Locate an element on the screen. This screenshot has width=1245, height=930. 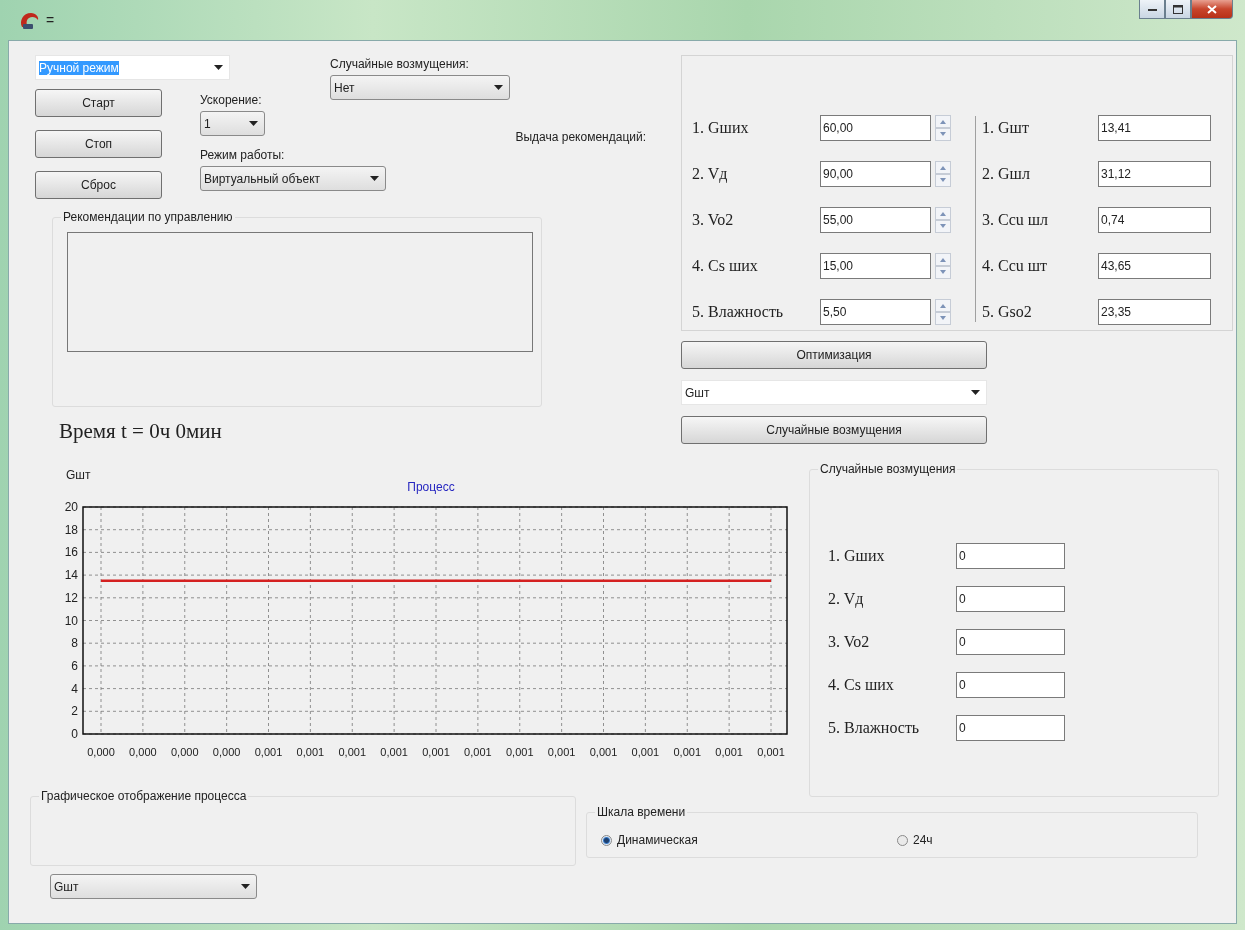
field-label: Режим работы: is located at coordinates (243, 155).